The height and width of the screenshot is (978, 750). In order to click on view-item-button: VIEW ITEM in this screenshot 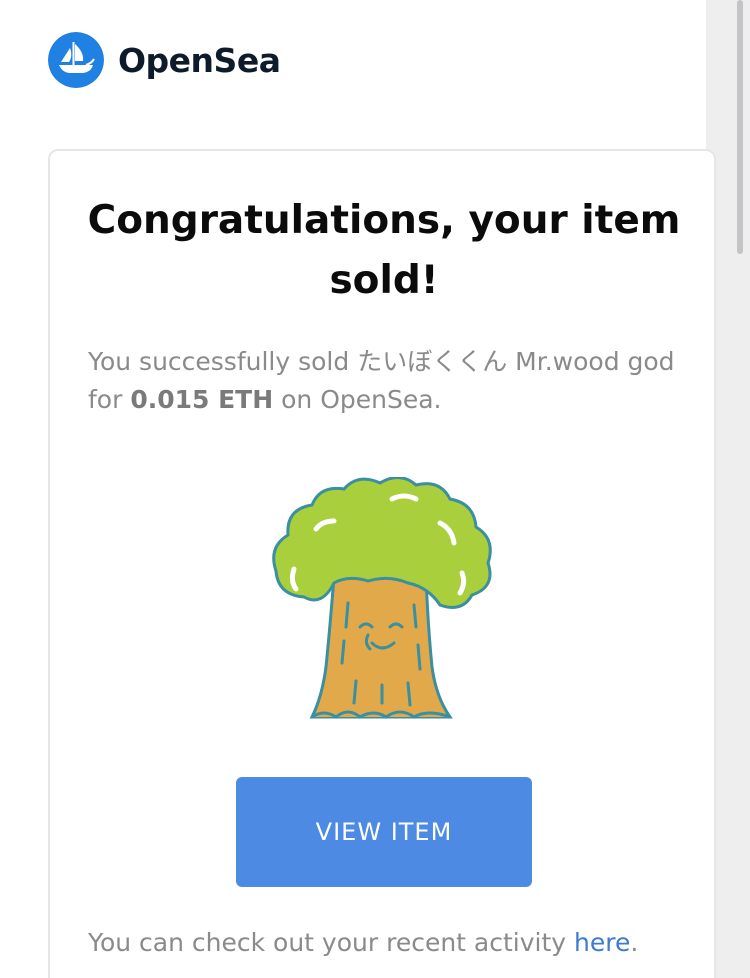, I will do `click(384, 832)`.